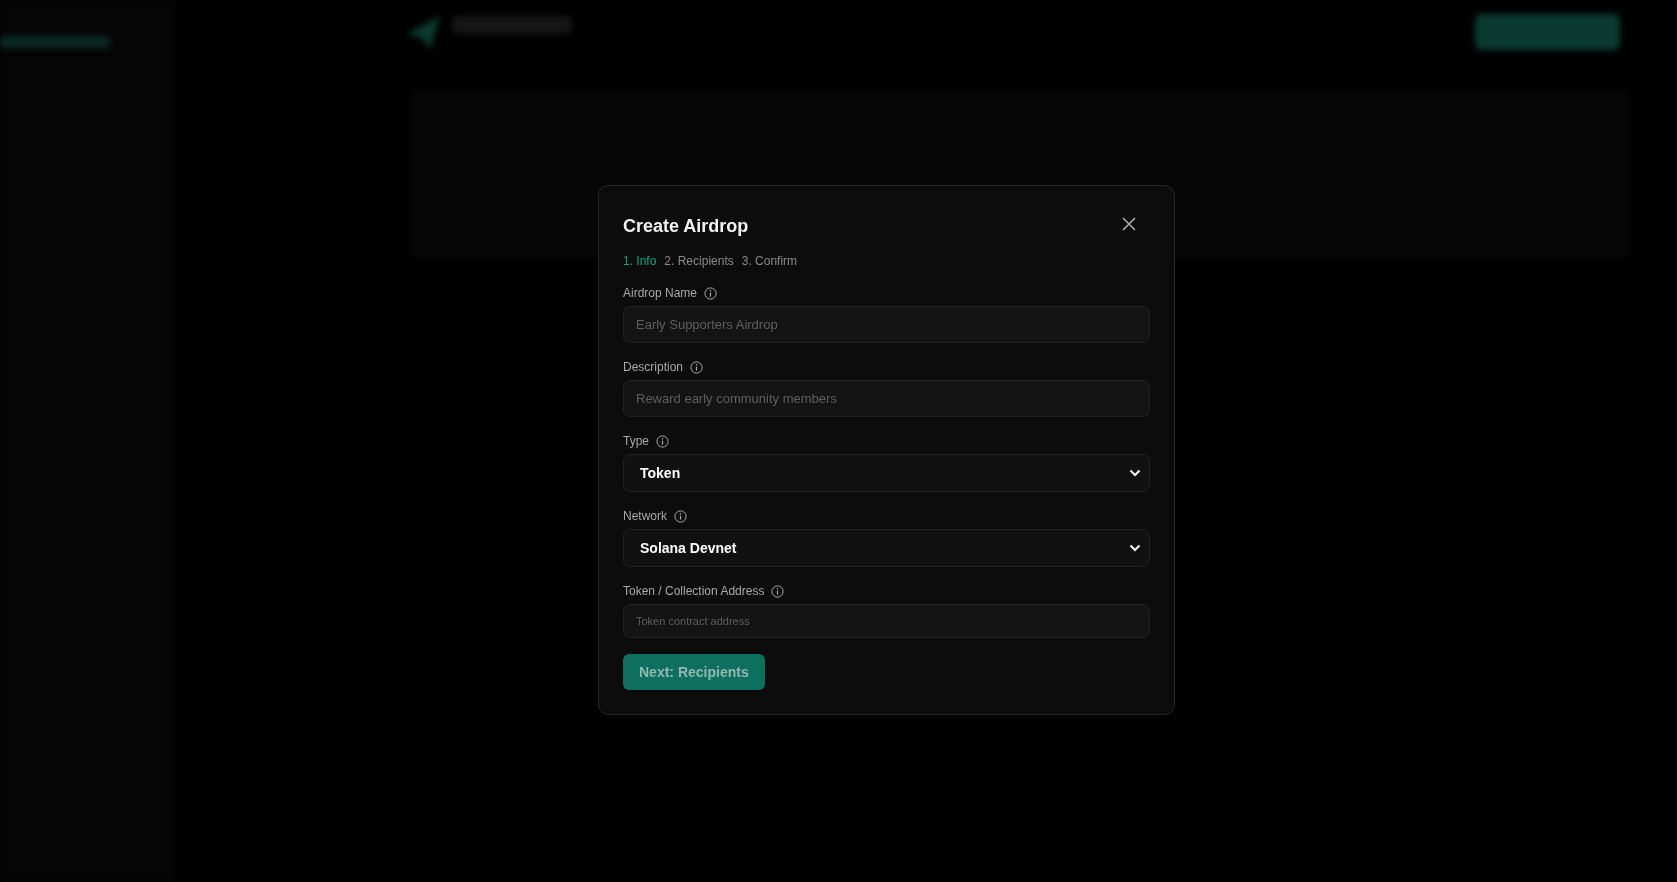 The height and width of the screenshot is (882, 1677). Describe the element at coordinates (886, 473) in the screenshot. I see `dropdown: Token` at that location.